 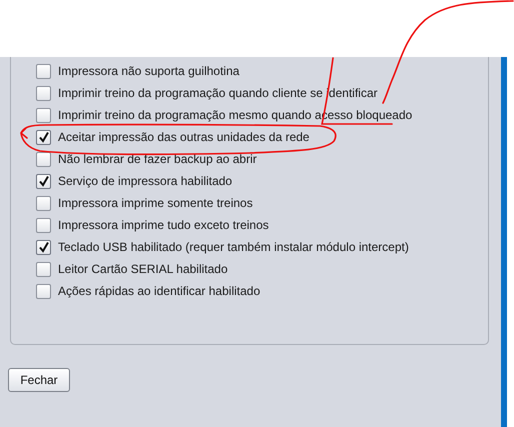 What do you see at coordinates (157, 159) in the screenshot?
I see `checkbox-label: Não lembrar de fazer backup ao abrir` at bounding box center [157, 159].